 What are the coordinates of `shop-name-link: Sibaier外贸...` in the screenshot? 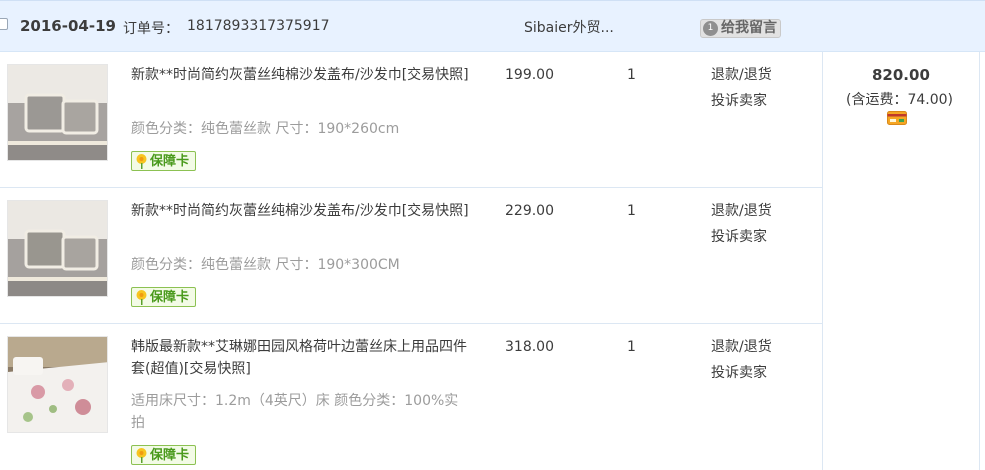 It's located at (569, 27).